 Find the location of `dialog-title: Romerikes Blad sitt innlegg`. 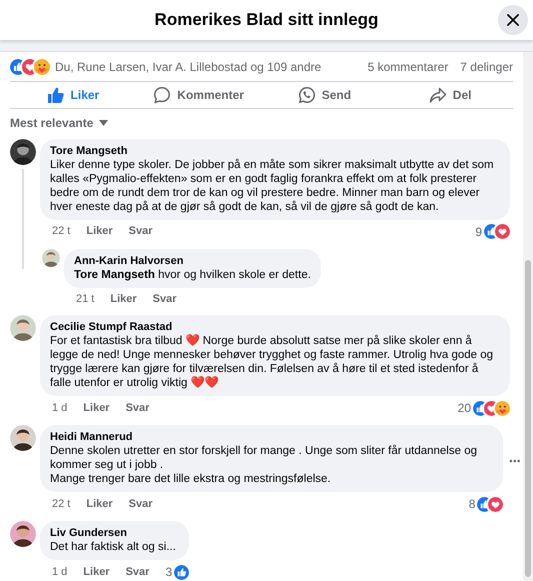

dialog-title: Romerikes Blad sitt innlegg is located at coordinates (266, 20).